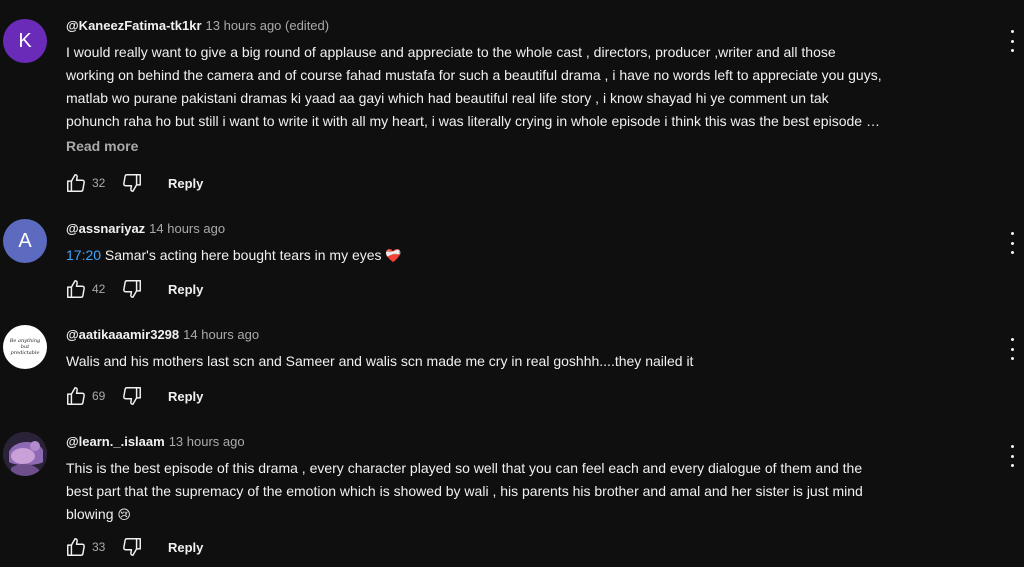  What do you see at coordinates (122, 334) in the screenshot?
I see `comment-author: @aatikaaamir3298` at bounding box center [122, 334].